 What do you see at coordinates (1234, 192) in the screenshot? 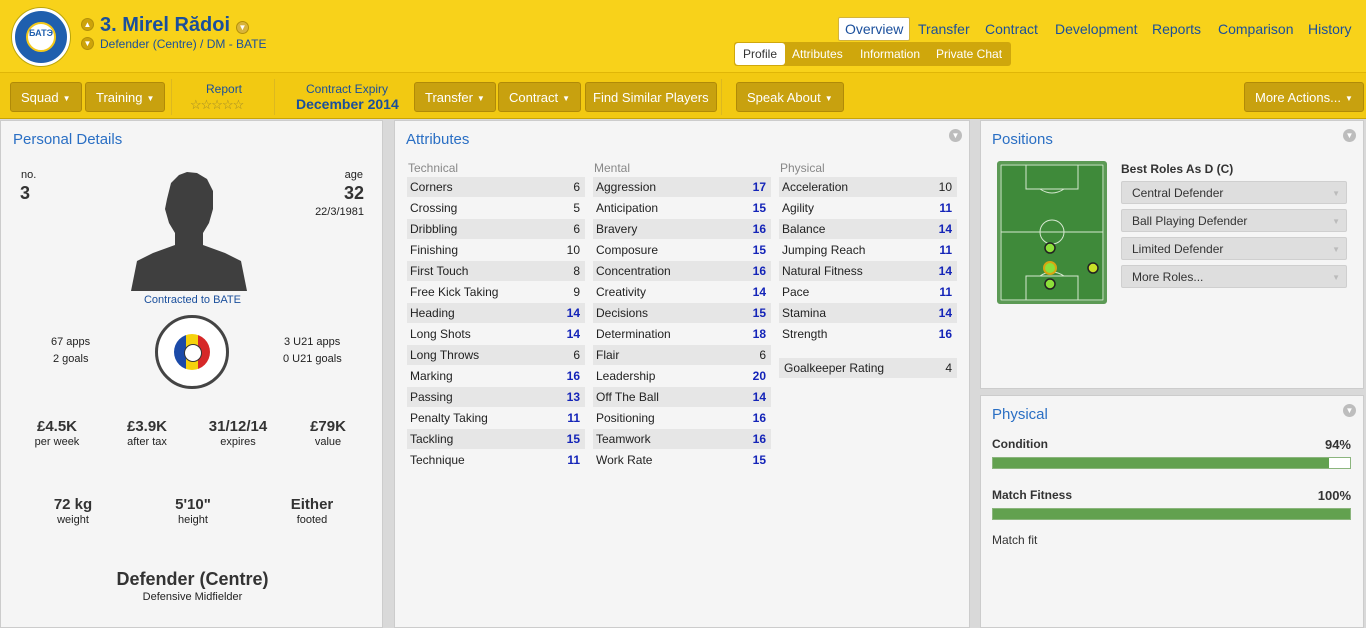
I see `role-central-defender: Central Defender ▼` at bounding box center [1234, 192].